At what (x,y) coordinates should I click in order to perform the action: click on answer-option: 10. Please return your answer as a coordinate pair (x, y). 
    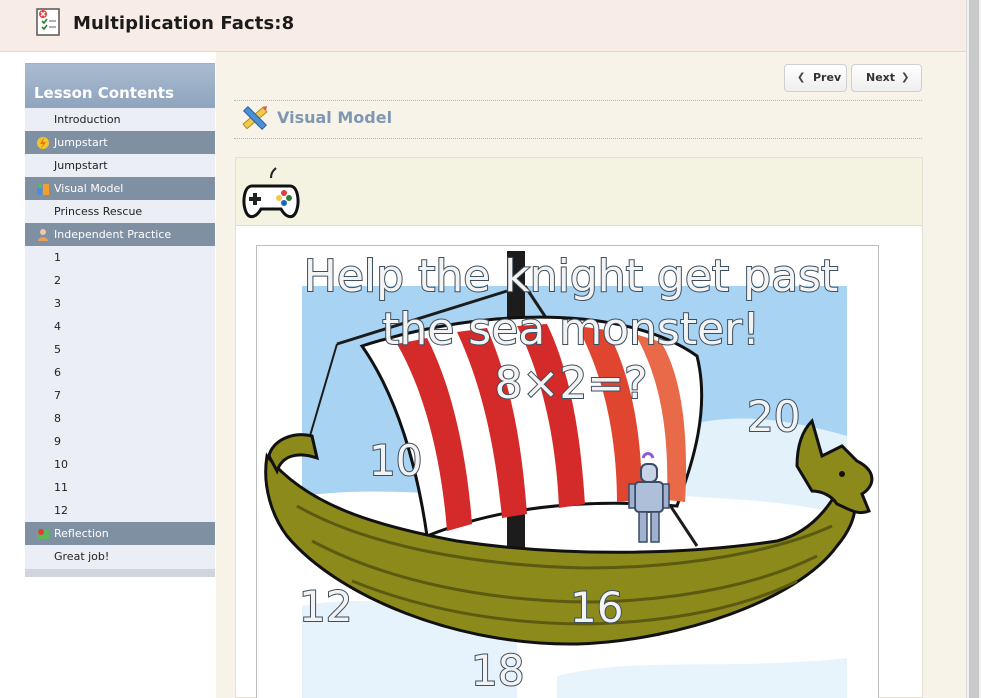
    Looking at the image, I should click on (395, 460).